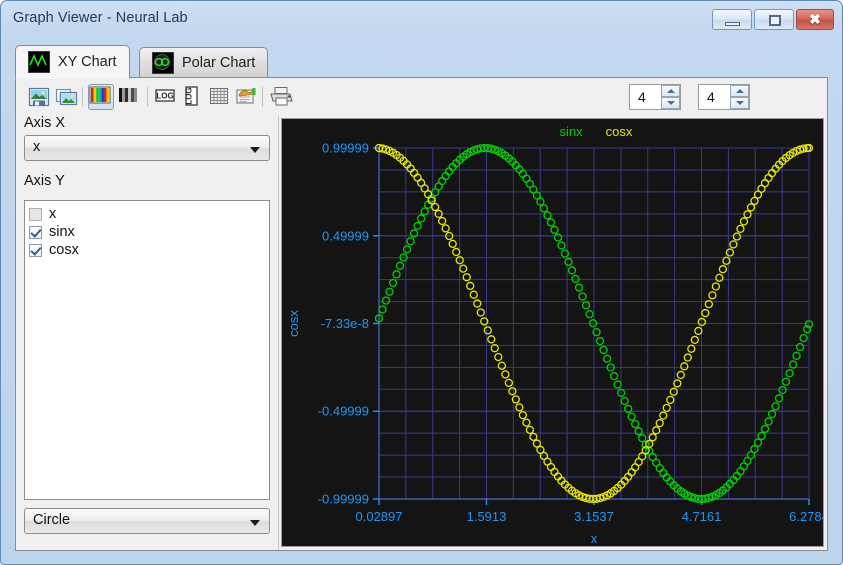 This screenshot has height=565, width=843. I want to click on tab-strip: XY Chart Polar Chart, so click(421, 62).